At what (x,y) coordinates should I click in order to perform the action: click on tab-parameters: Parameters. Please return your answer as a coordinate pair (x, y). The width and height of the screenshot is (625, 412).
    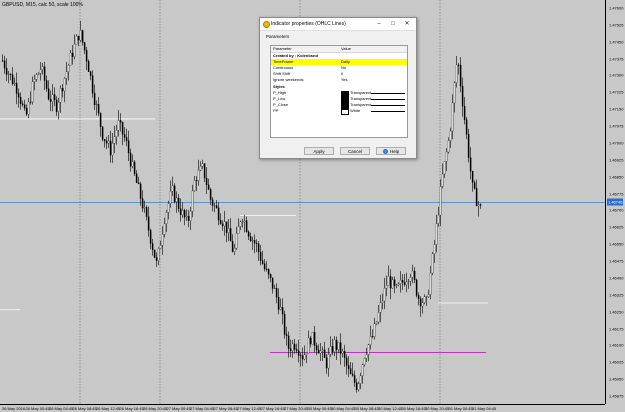
    Looking at the image, I should click on (277, 36).